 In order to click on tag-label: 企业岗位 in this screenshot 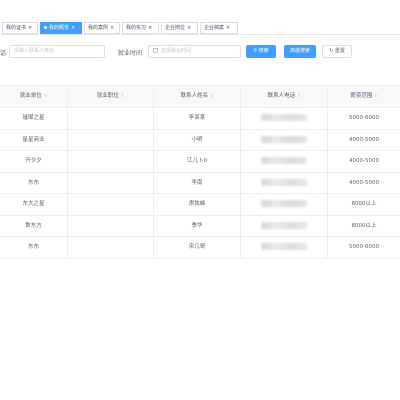, I will do `click(175, 28)`.